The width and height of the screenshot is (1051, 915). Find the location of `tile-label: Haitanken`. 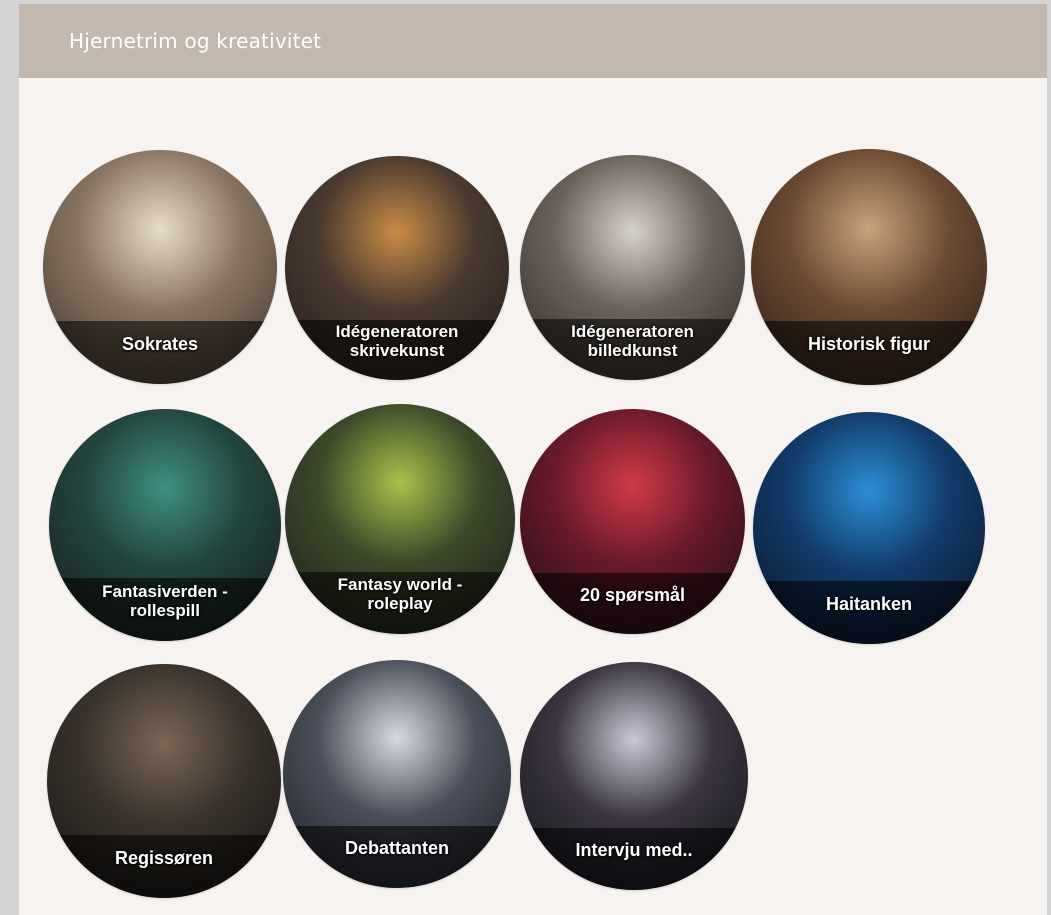

tile-label: Haitanken is located at coordinates (869, 603).